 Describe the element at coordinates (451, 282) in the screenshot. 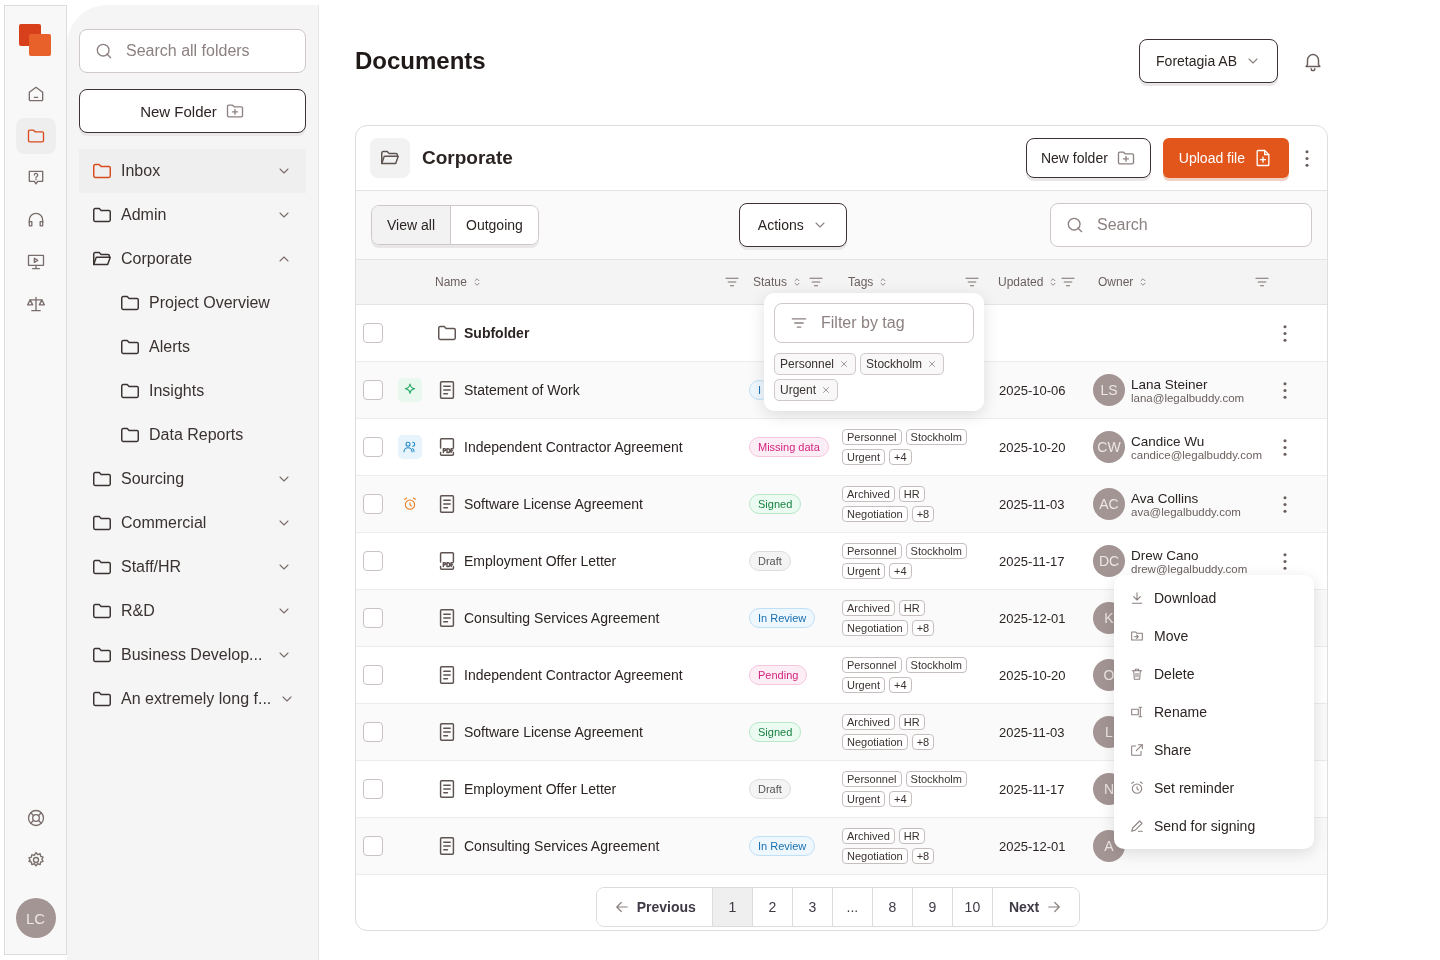

I see `column-header: Name` at that location.